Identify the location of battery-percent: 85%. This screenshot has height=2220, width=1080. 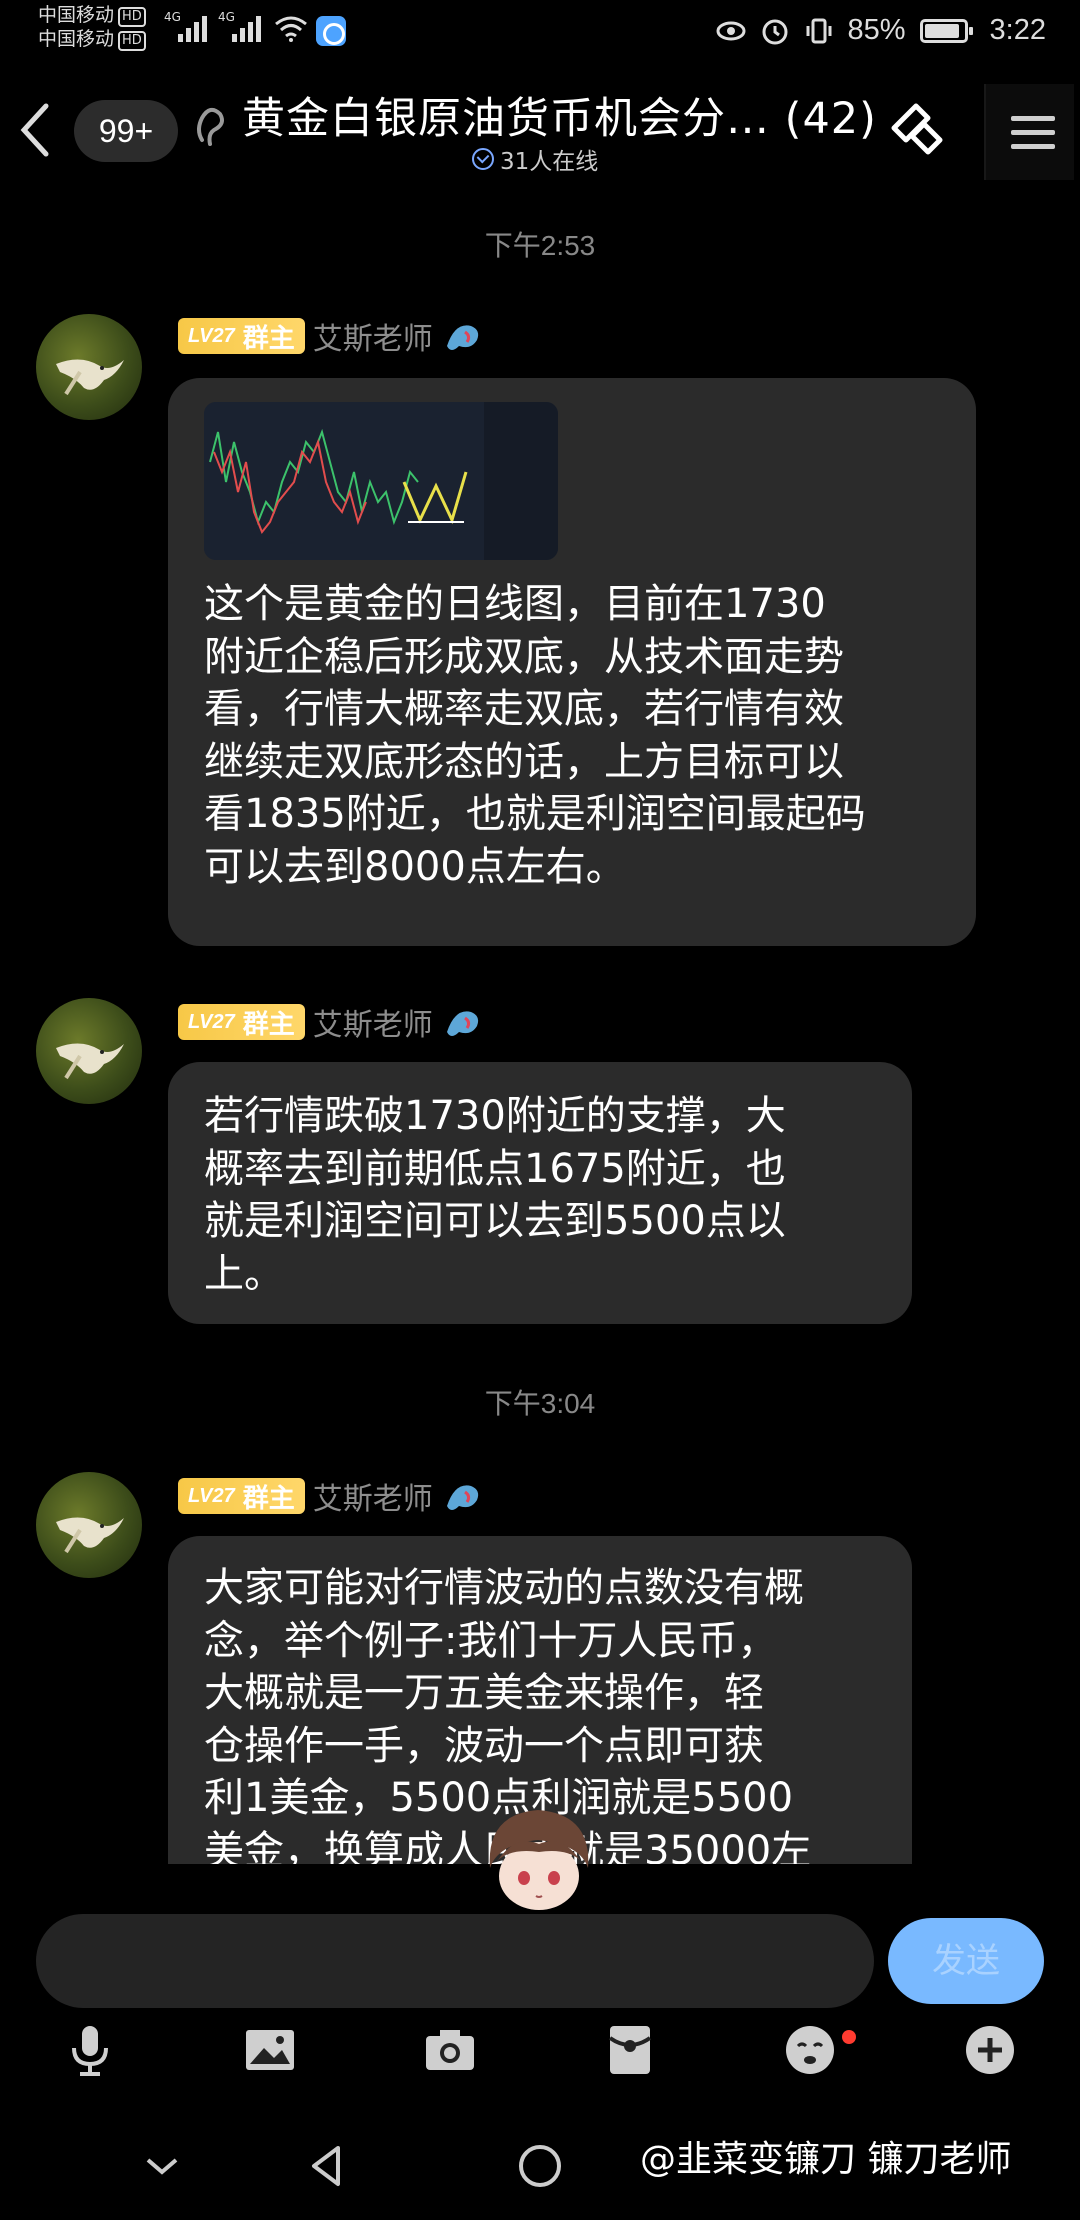
(876, 30).